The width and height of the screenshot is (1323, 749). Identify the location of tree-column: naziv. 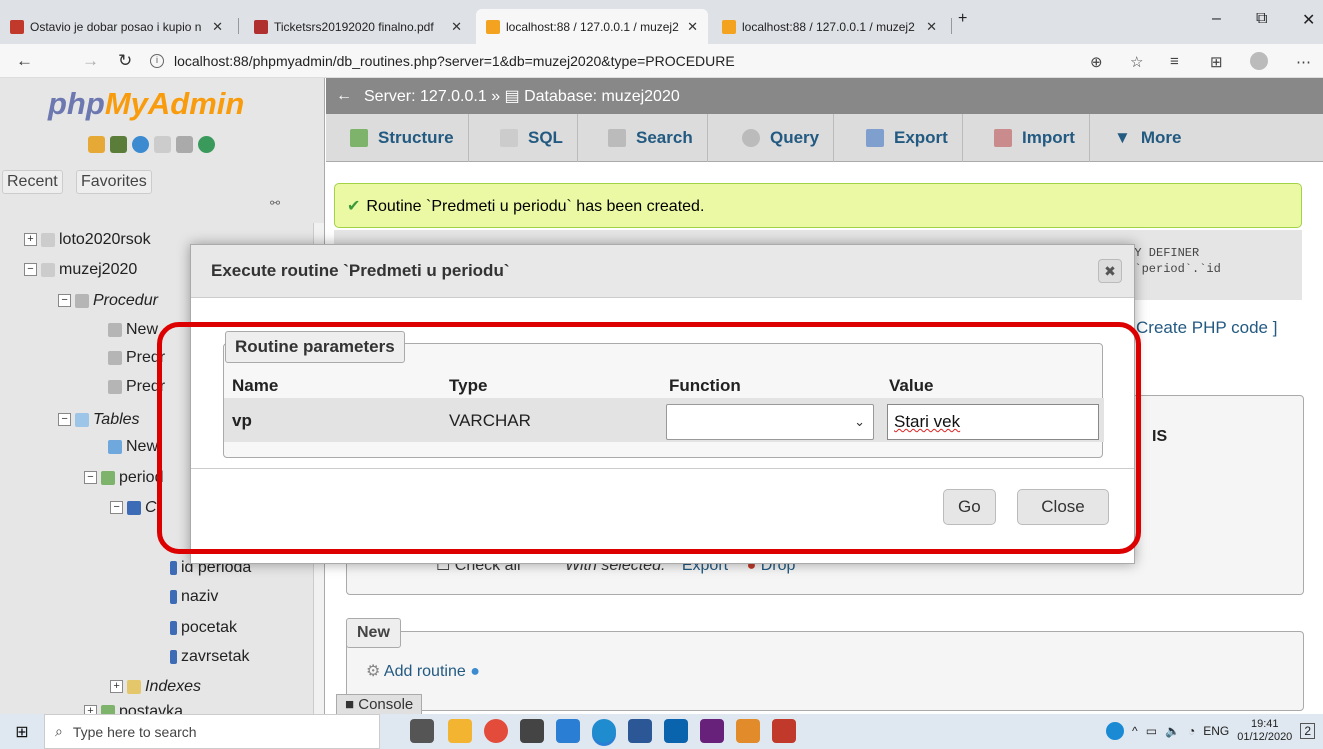
(194, 597).